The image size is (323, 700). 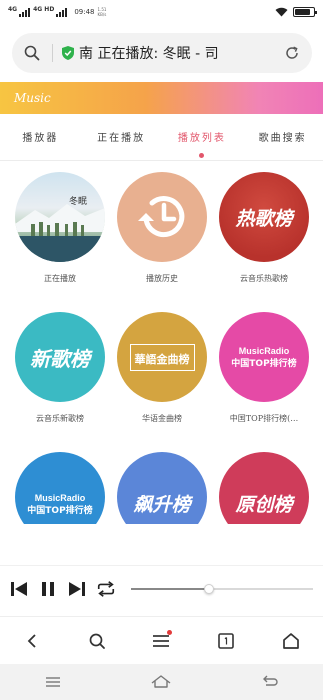 What do you see at coordinates (292, 53) in the screenshot?
I see `reload-icon` at bounding box center [292, 53].